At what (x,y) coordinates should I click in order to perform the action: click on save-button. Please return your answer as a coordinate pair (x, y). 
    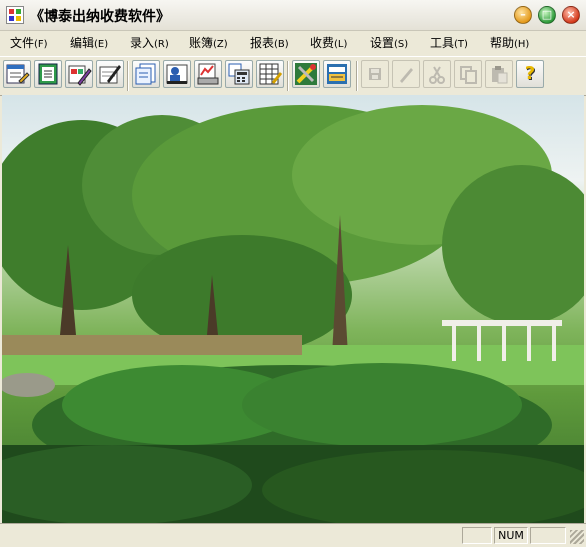
    Looking at the image, I should click on (375, 74).